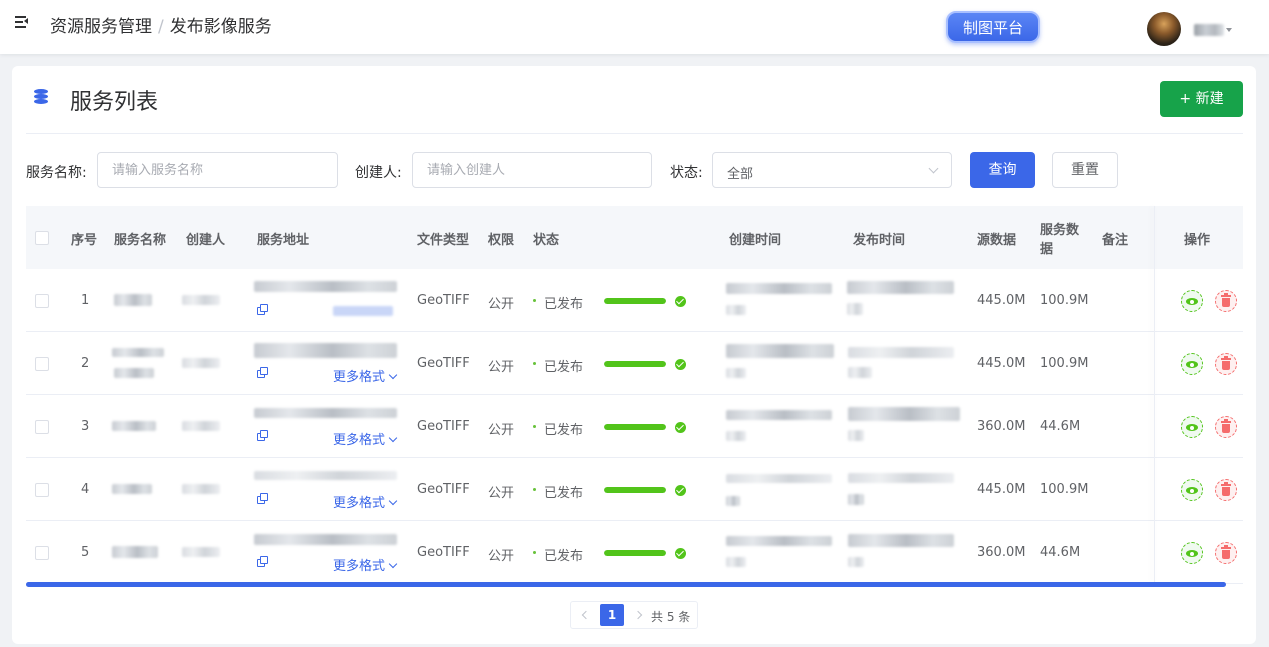  Describe the element at coordinates (564, 367) in the screenshot. I see `status-text: 已发布` at that location.